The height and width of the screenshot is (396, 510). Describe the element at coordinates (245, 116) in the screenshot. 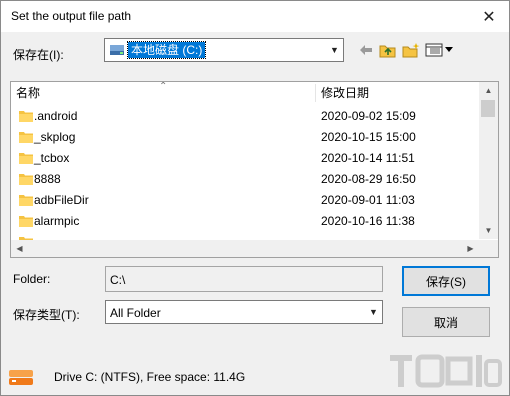

I see `list-item: .android 2020-09-02 15:09` at that location.